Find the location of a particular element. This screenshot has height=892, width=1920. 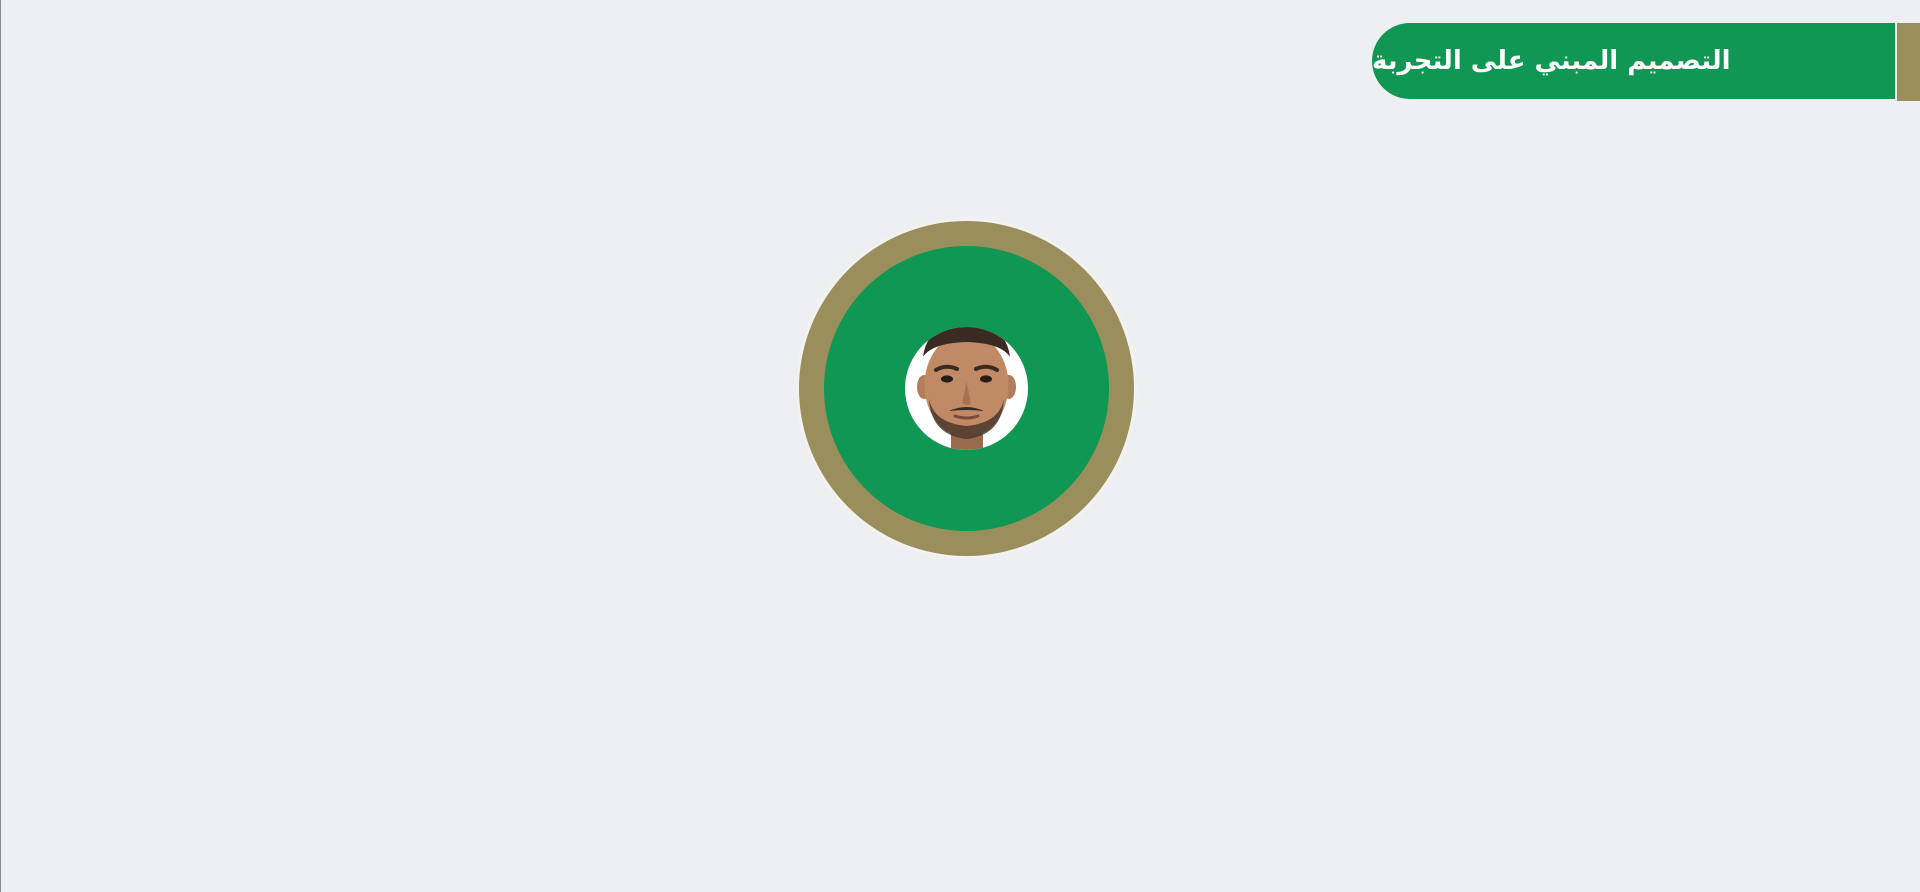

window-left-edge is located at coordinates (0, 446).